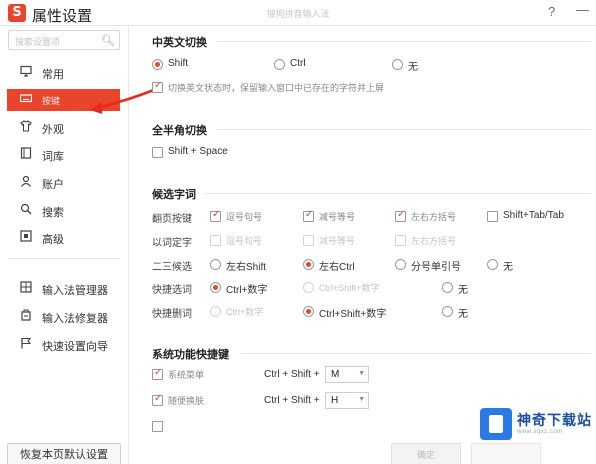 The width and height of the screenshot is (596, 464). What do you see at coordinates (298, 63) in the screenshot?
I see `option-label: Ctrl` at bounding box center [298, 63].